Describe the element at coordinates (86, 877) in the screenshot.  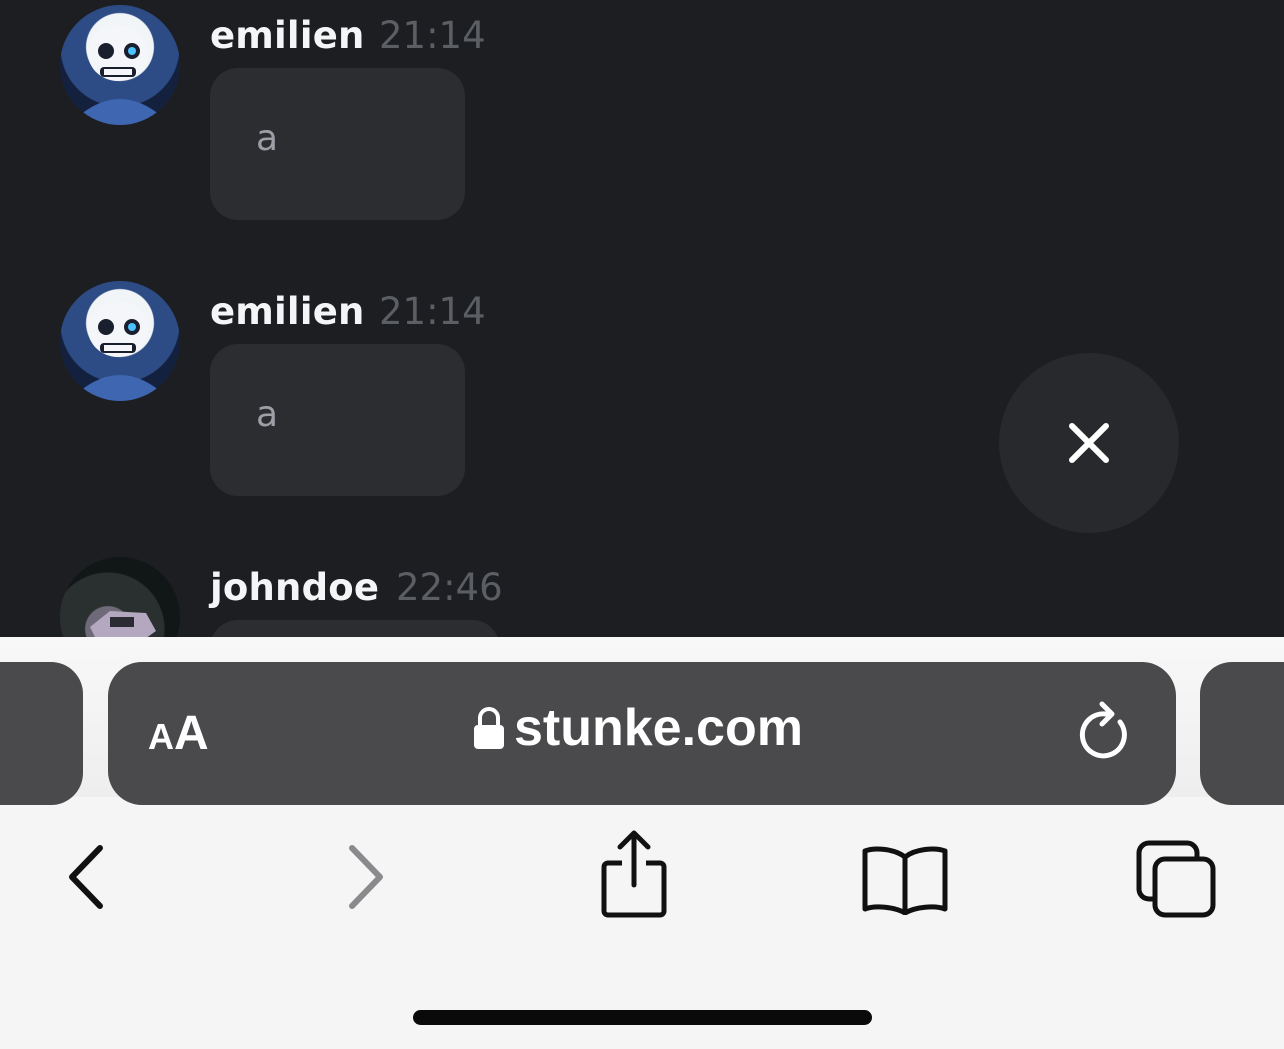
I see `chevron-left-icon` at that location.